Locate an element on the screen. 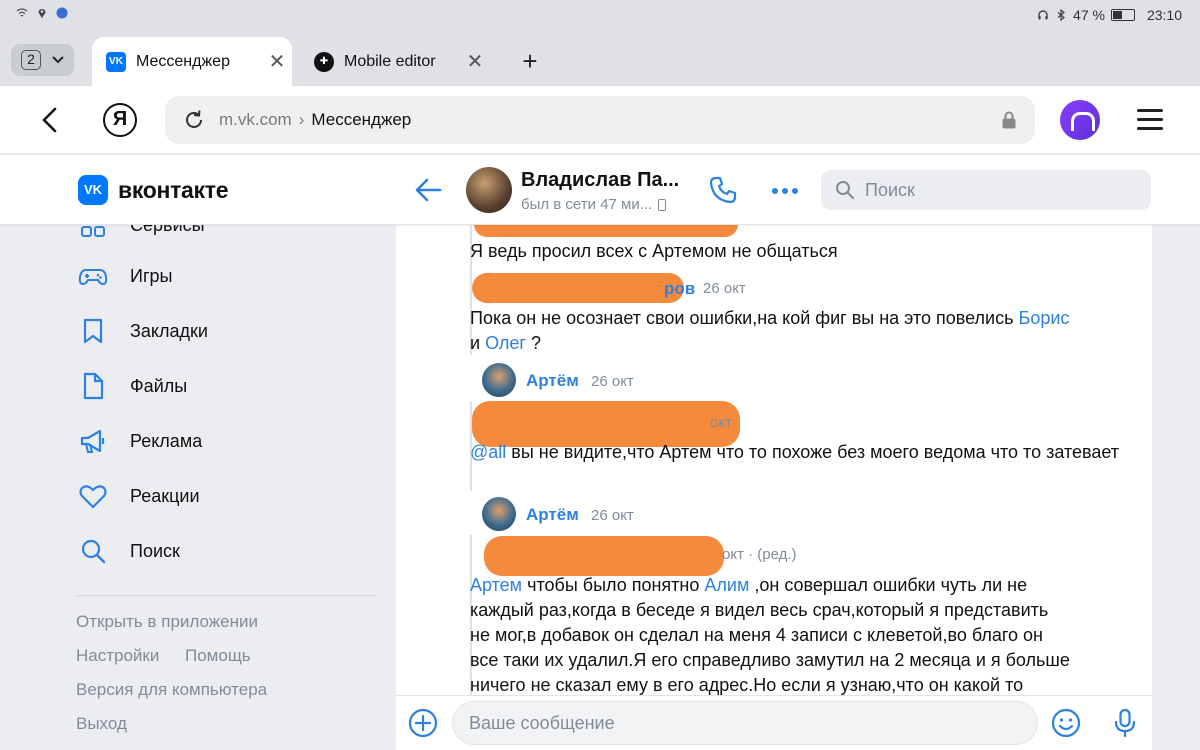 This screenshot has height=750, width=1200. logout-link: Выход is located at coordinates (101, 724).